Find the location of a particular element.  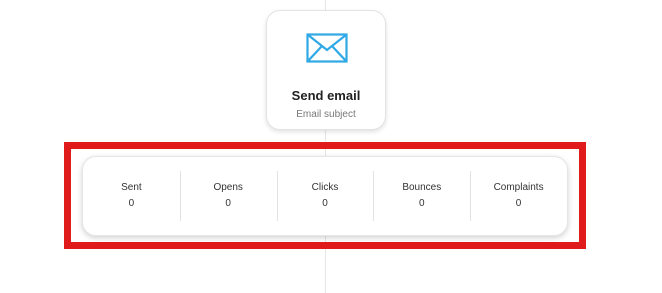

stat-clicks: Clicks 0 is located at coordinates (325, 196).